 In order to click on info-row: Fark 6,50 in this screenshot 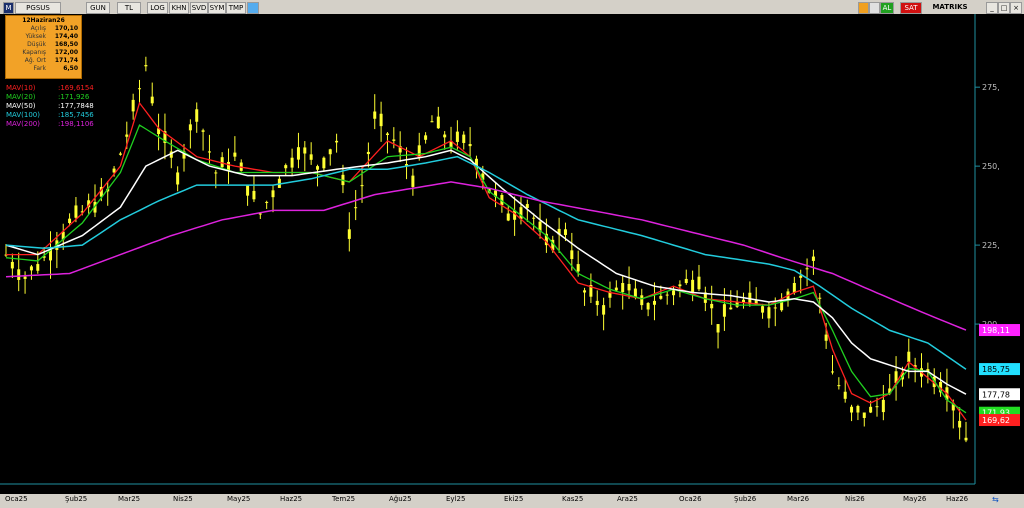, I will do `click(43, 69)`.